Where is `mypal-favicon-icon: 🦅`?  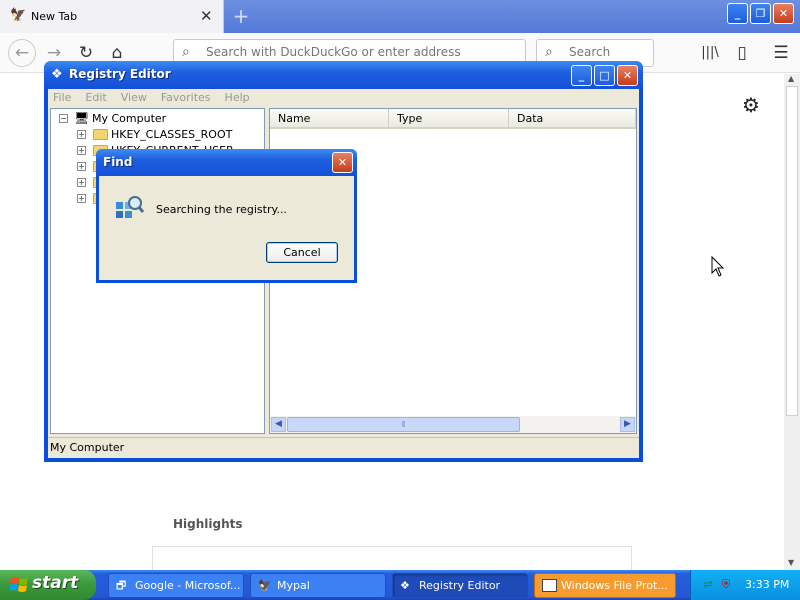
mypal-favicon-icon: 🦅 is located at coordinates (18, 15).